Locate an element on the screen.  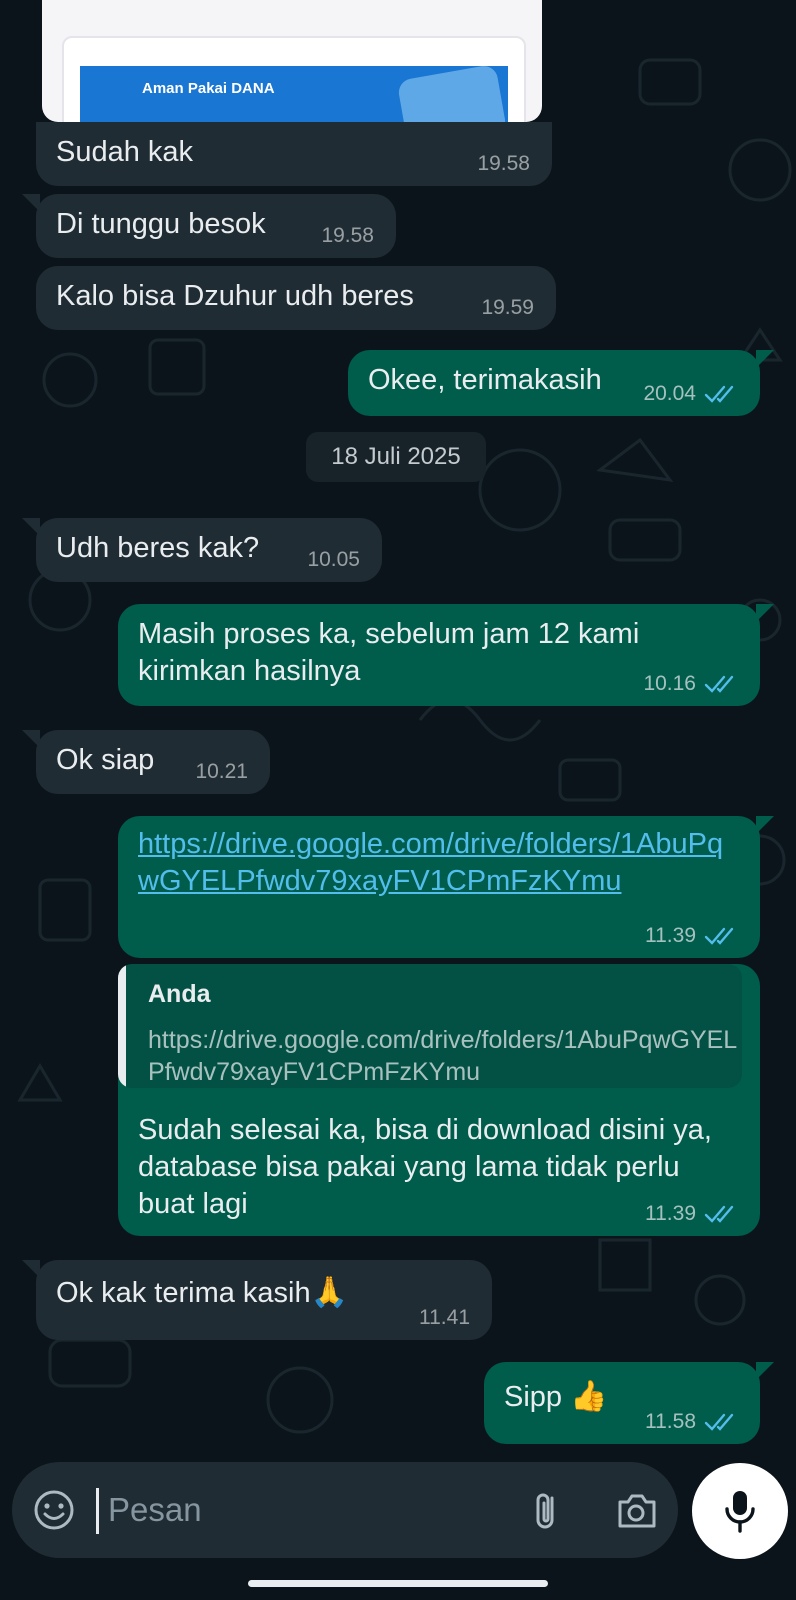
message-bubble-incoming: Sudah kak 19.58 is located at coordinates (294, 154).